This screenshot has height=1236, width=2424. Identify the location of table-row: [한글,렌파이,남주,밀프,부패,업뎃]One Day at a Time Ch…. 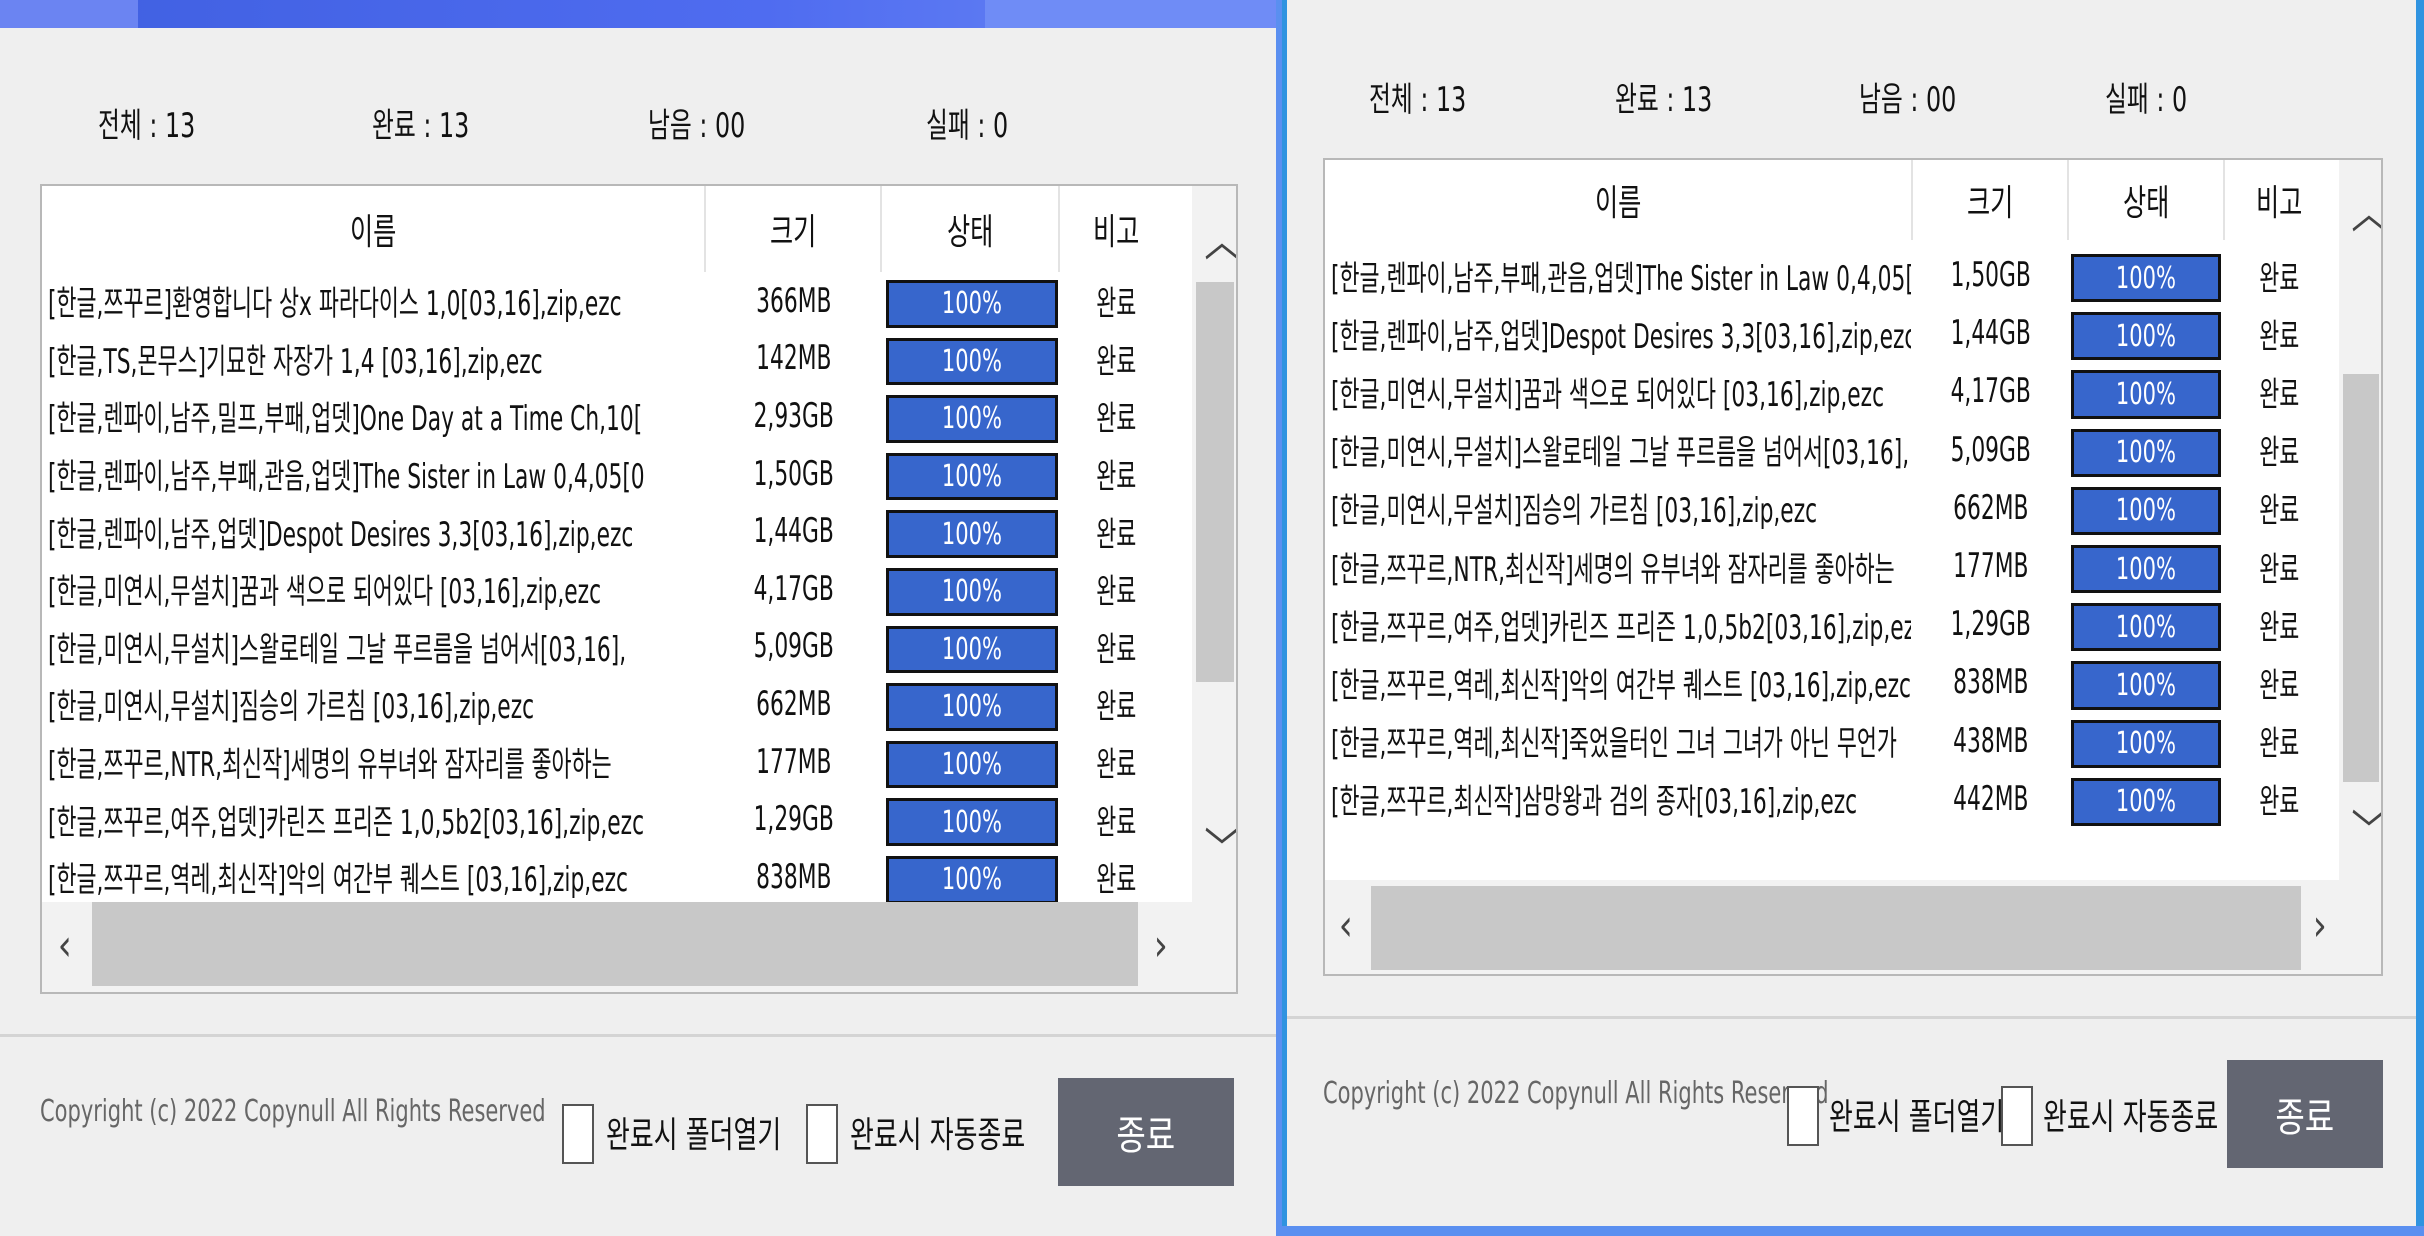
(617, 416).